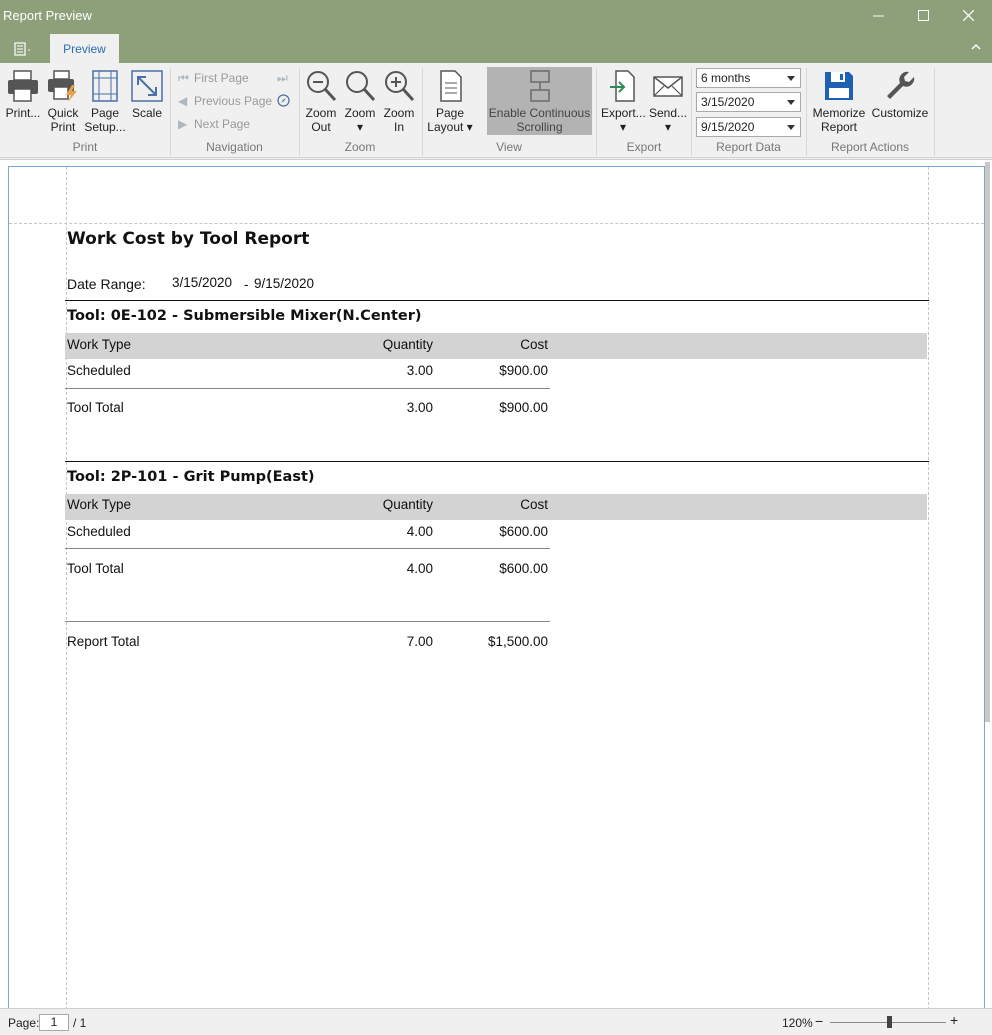 The width and height of the screenshot is (992, 1035). I want to click on page-layout-button: Page Layout ▾, so click(450, 101).